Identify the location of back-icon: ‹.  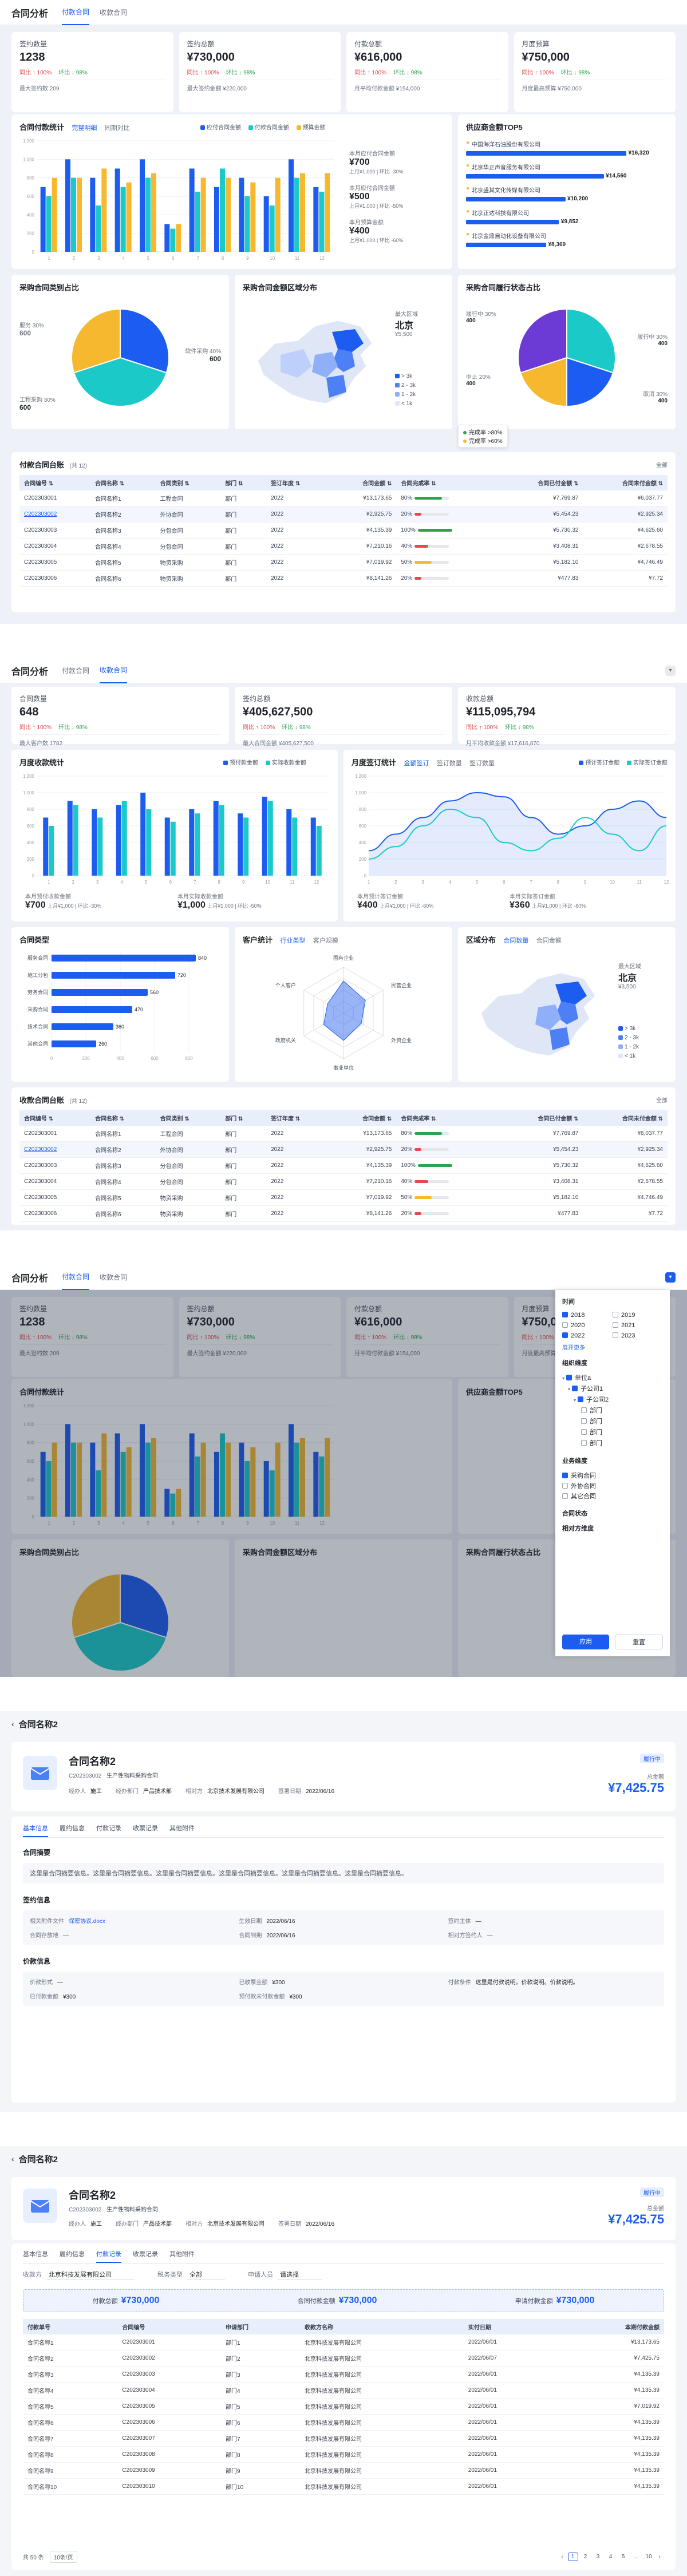
(12, 2158).